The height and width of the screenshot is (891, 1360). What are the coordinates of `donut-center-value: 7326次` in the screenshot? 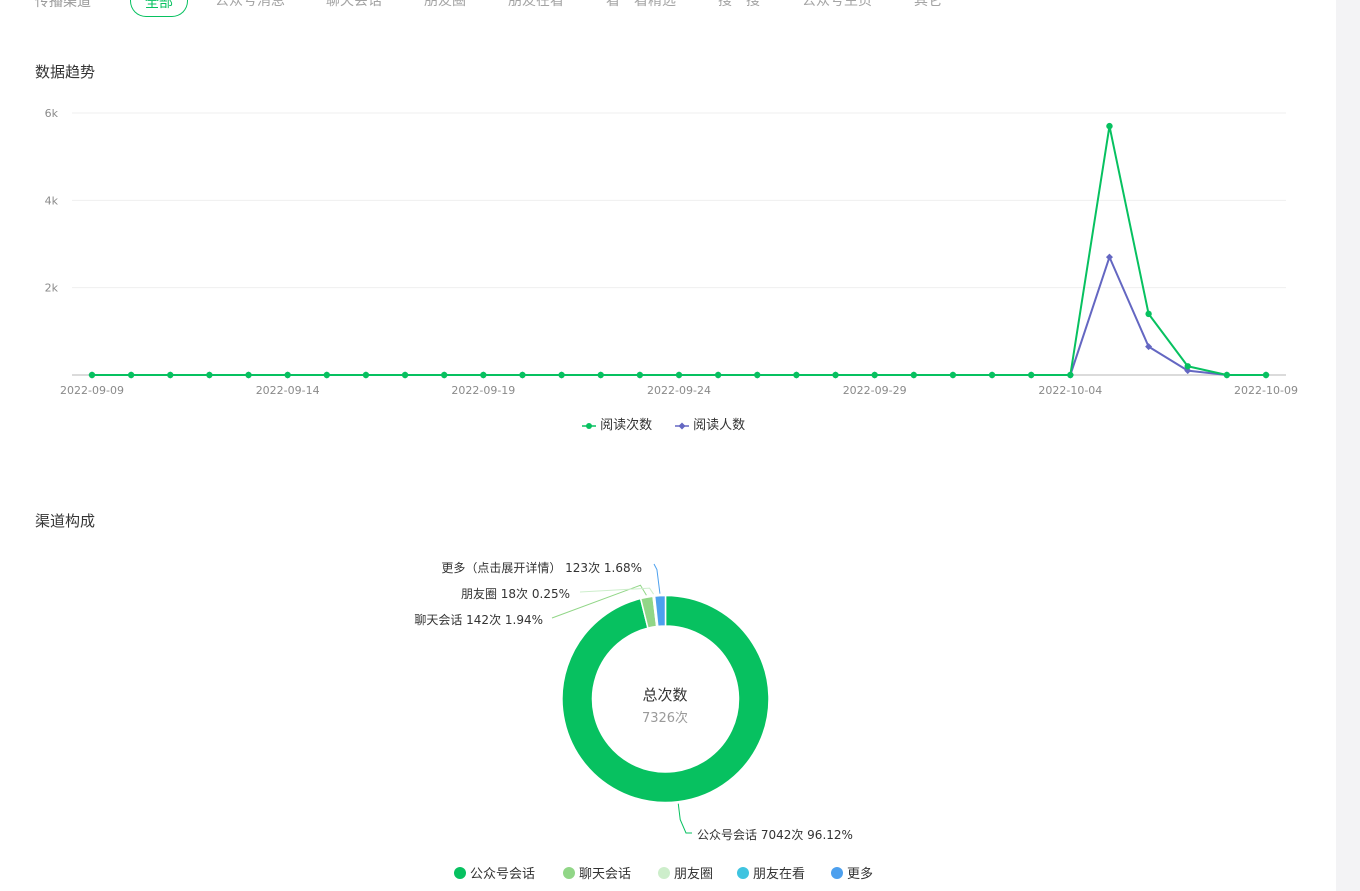 It's located at (665, 718).